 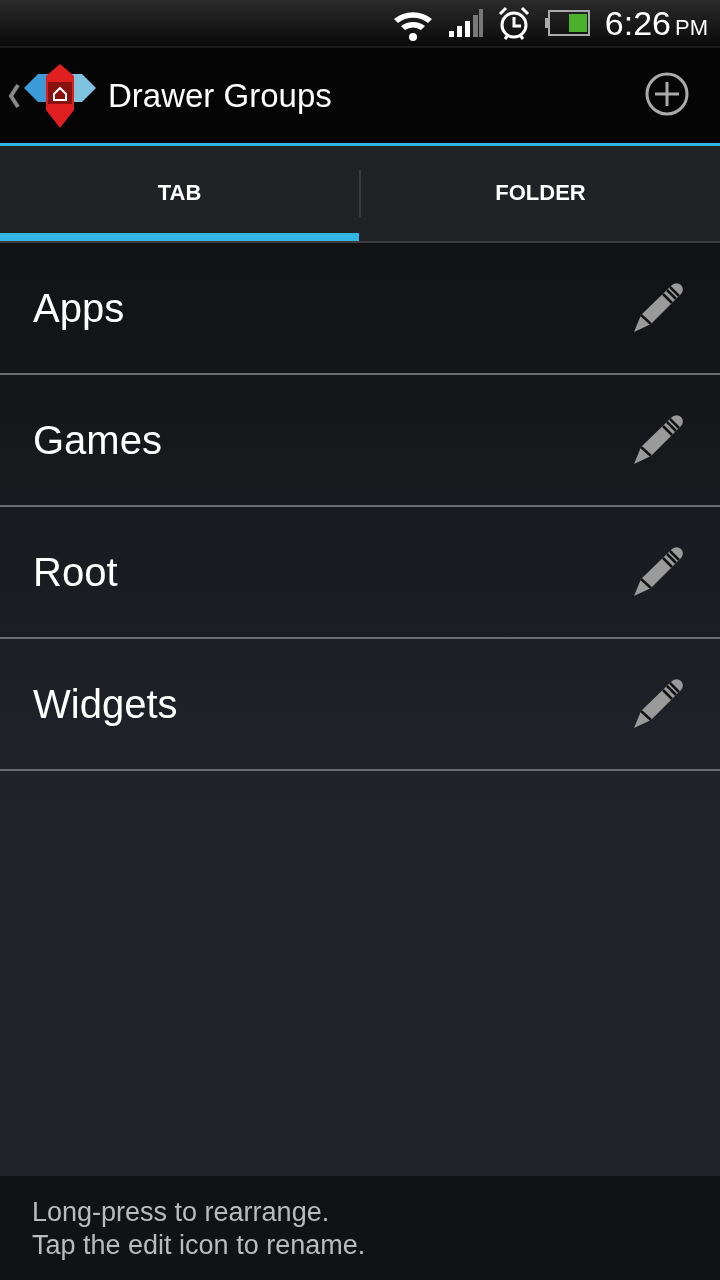 What do you see at coordinates (332, 572) in the screenshot?
I see `group-name: Root` at bounding box center [332, 572].